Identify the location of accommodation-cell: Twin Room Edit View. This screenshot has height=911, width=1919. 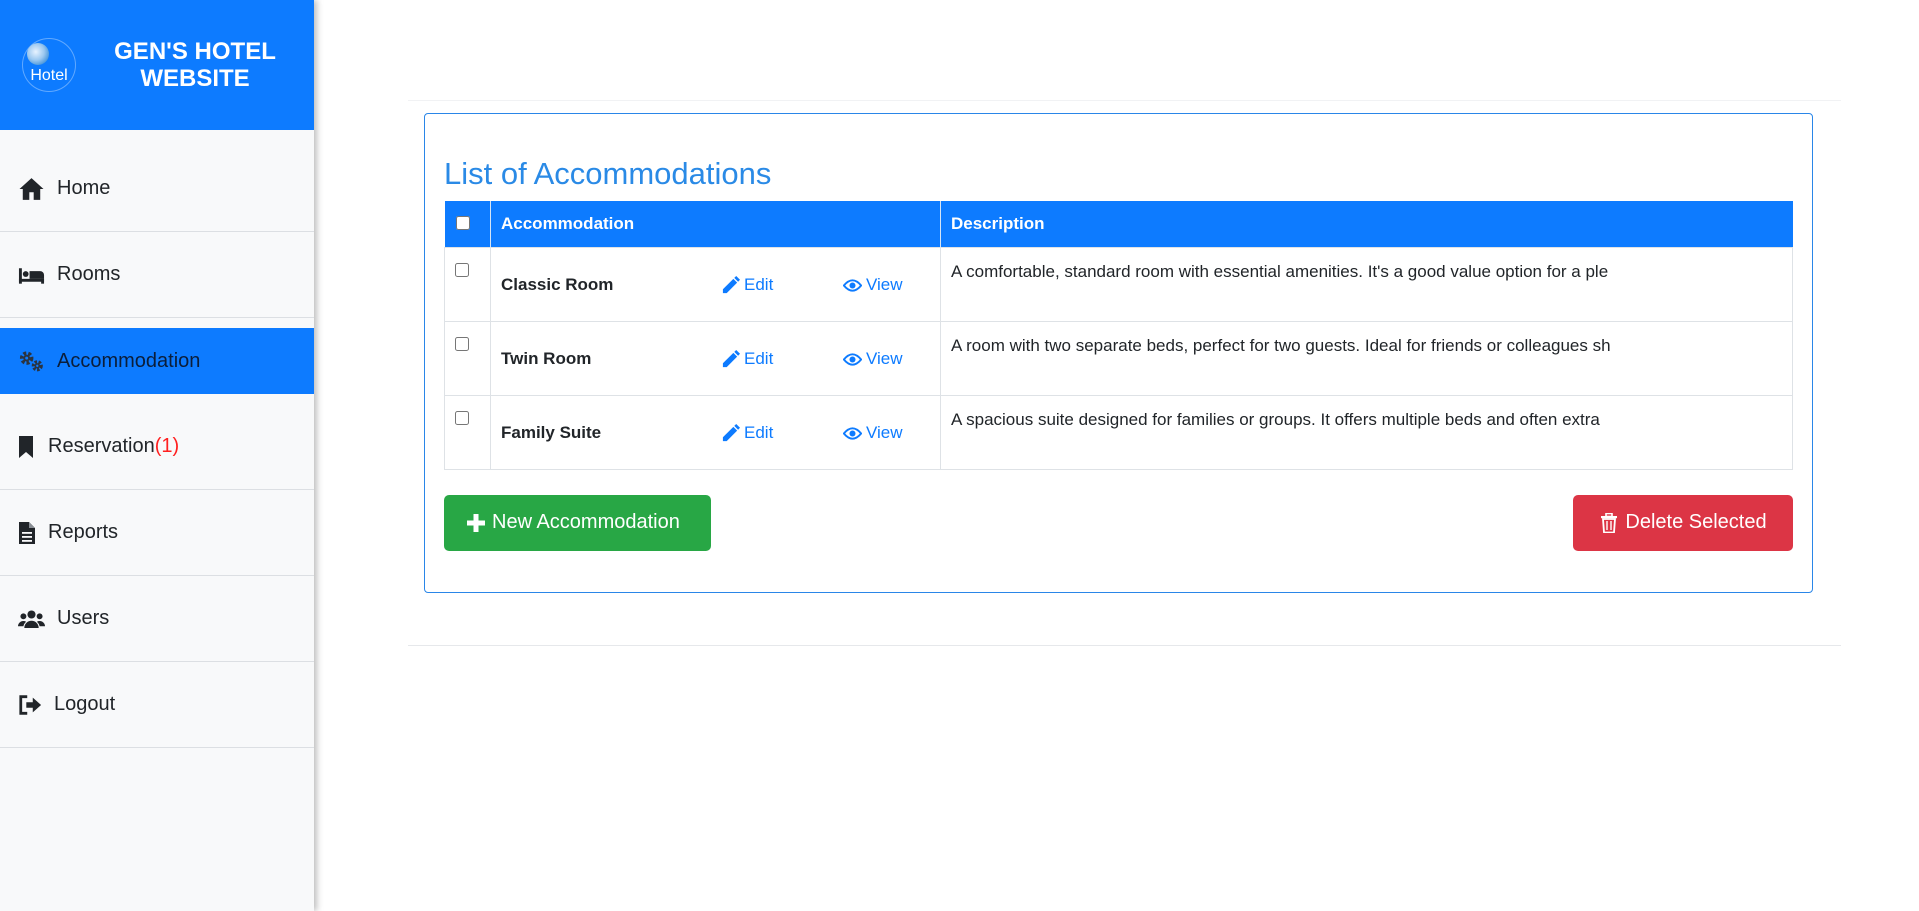
(715, 358).